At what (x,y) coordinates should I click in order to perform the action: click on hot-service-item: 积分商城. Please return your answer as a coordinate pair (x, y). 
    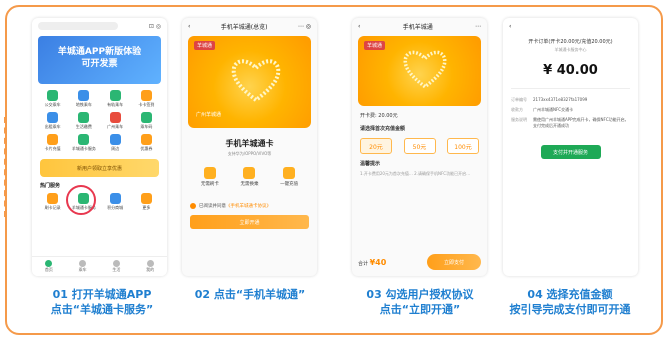
    Looking at the image, I should click on (115, 202).